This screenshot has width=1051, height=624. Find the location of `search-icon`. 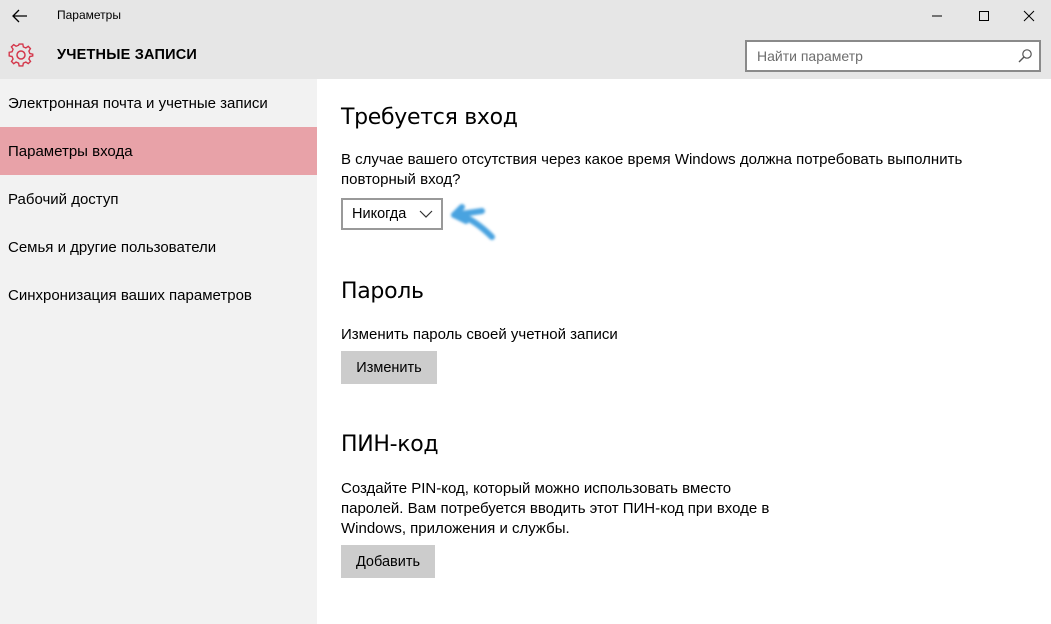

search-icon is located at coordinates (1025, 56).